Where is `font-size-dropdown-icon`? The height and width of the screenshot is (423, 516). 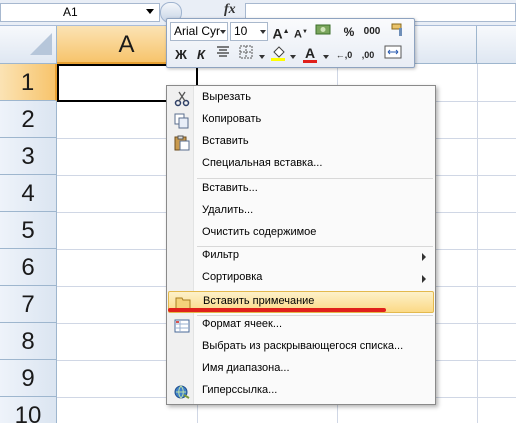
font-size-dropdown-icon is located at coordinates (263, 32).